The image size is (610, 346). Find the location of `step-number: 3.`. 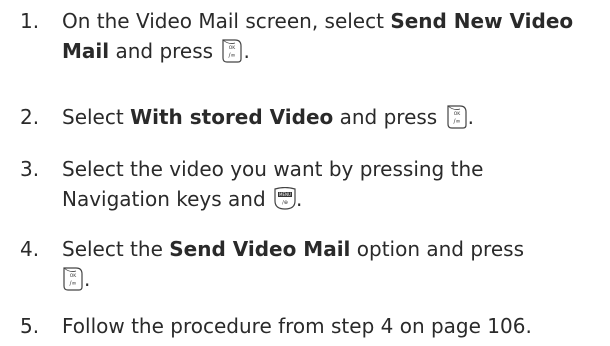

step-number: 3. is located at coordinates (30, 169).